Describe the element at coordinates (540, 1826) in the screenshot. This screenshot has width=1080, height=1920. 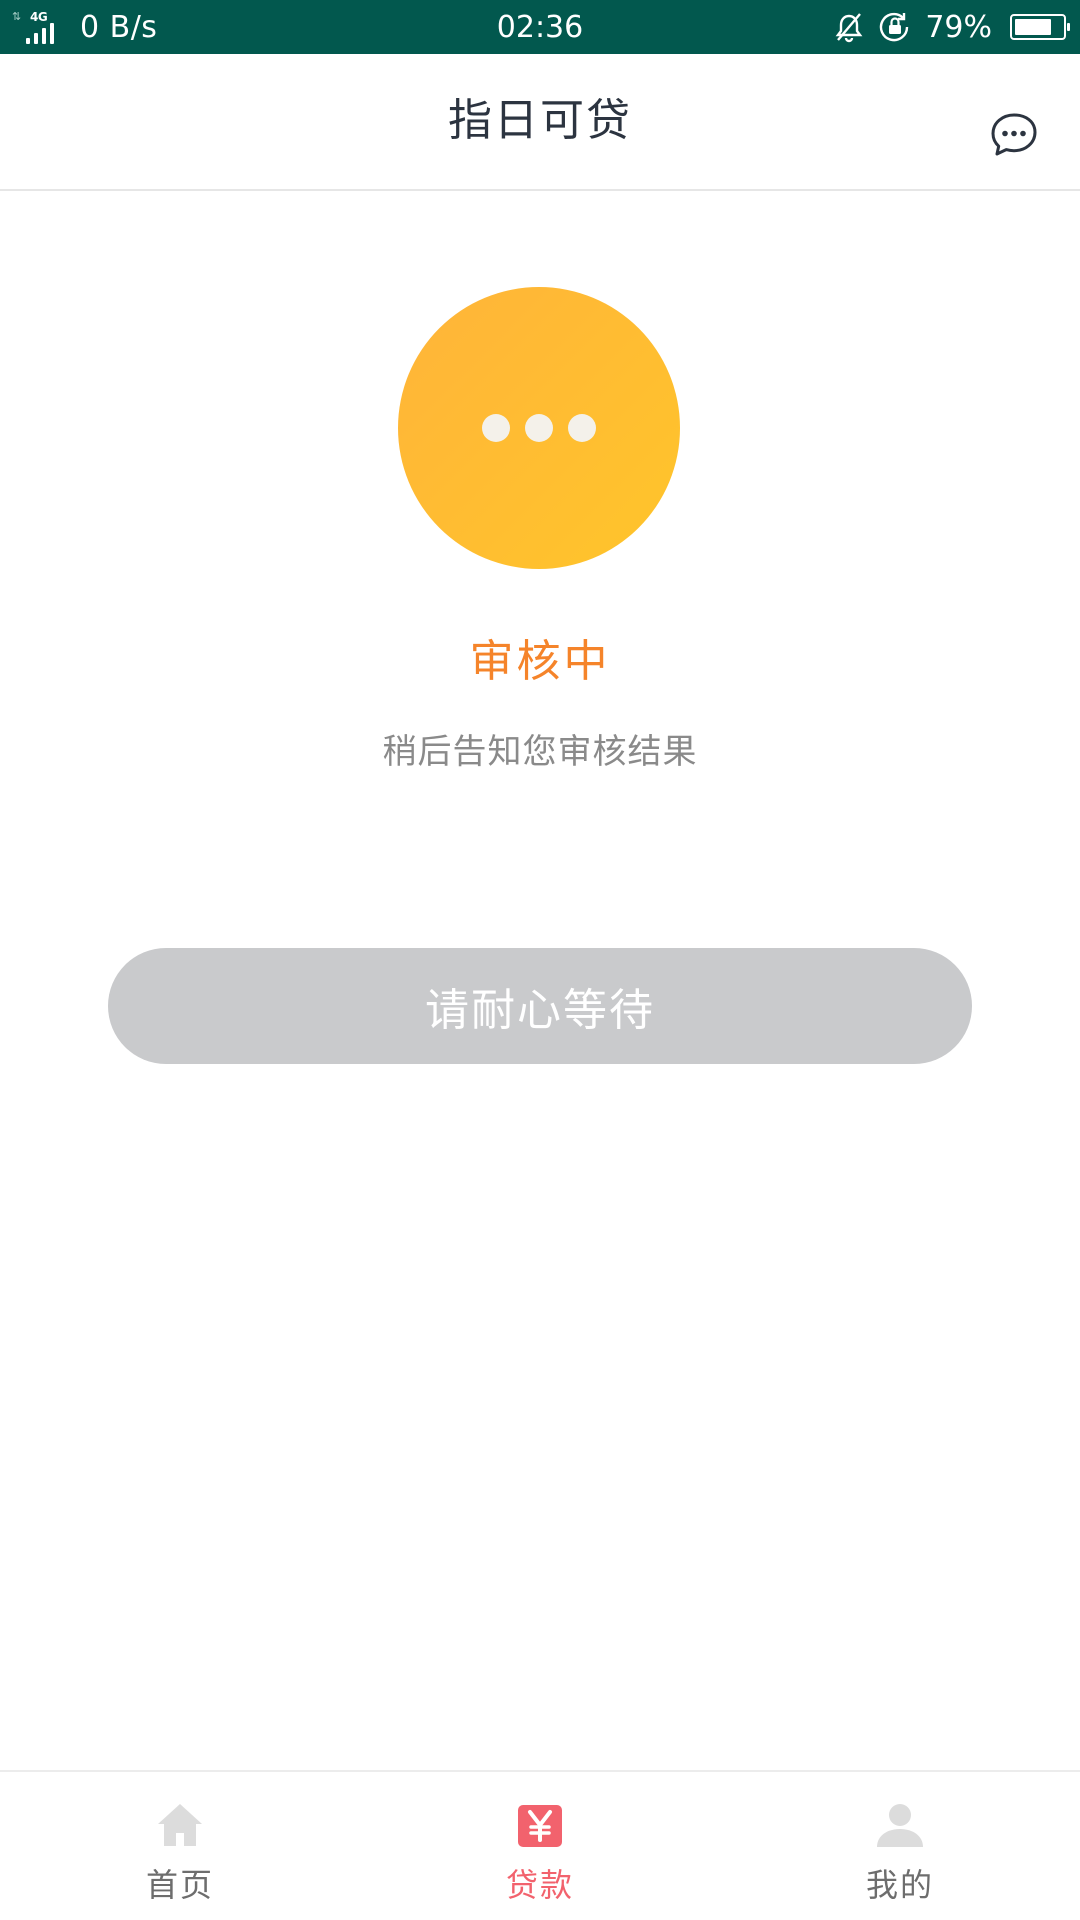
I see `yuan-icon` at that location.